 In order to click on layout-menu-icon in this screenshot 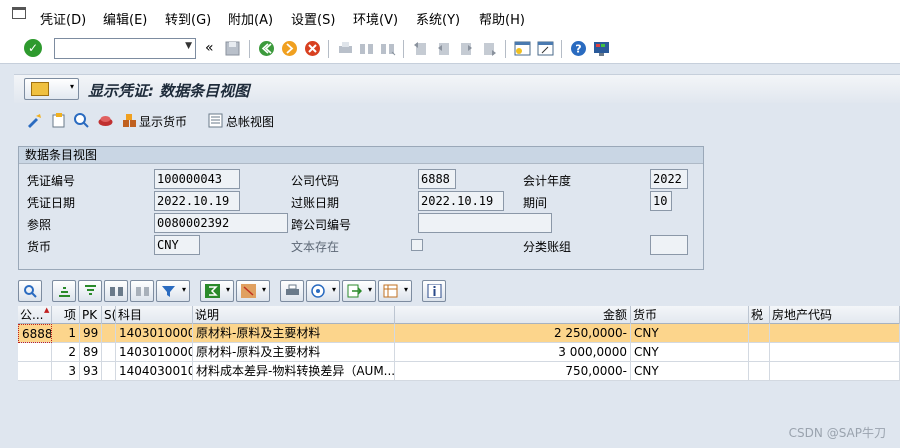, I will do `click(601, 48)`.